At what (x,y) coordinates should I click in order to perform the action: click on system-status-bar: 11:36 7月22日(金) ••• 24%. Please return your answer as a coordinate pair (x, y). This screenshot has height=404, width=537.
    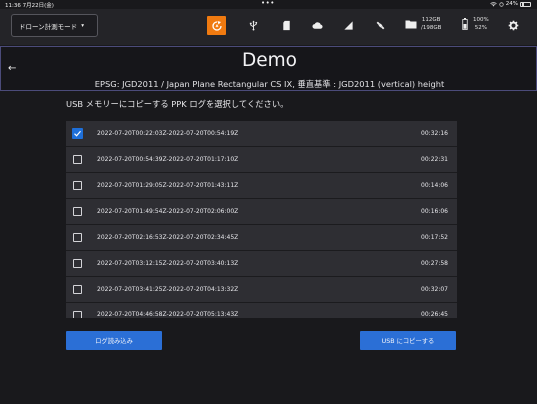
    Looking at the image, I should click on (268, 4).